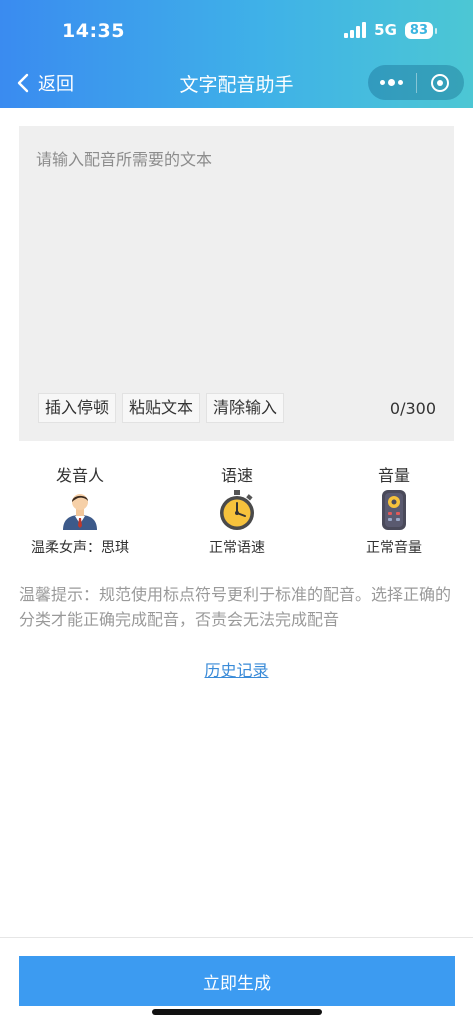  I want to click on remote-control-icon, so click(394, 510).